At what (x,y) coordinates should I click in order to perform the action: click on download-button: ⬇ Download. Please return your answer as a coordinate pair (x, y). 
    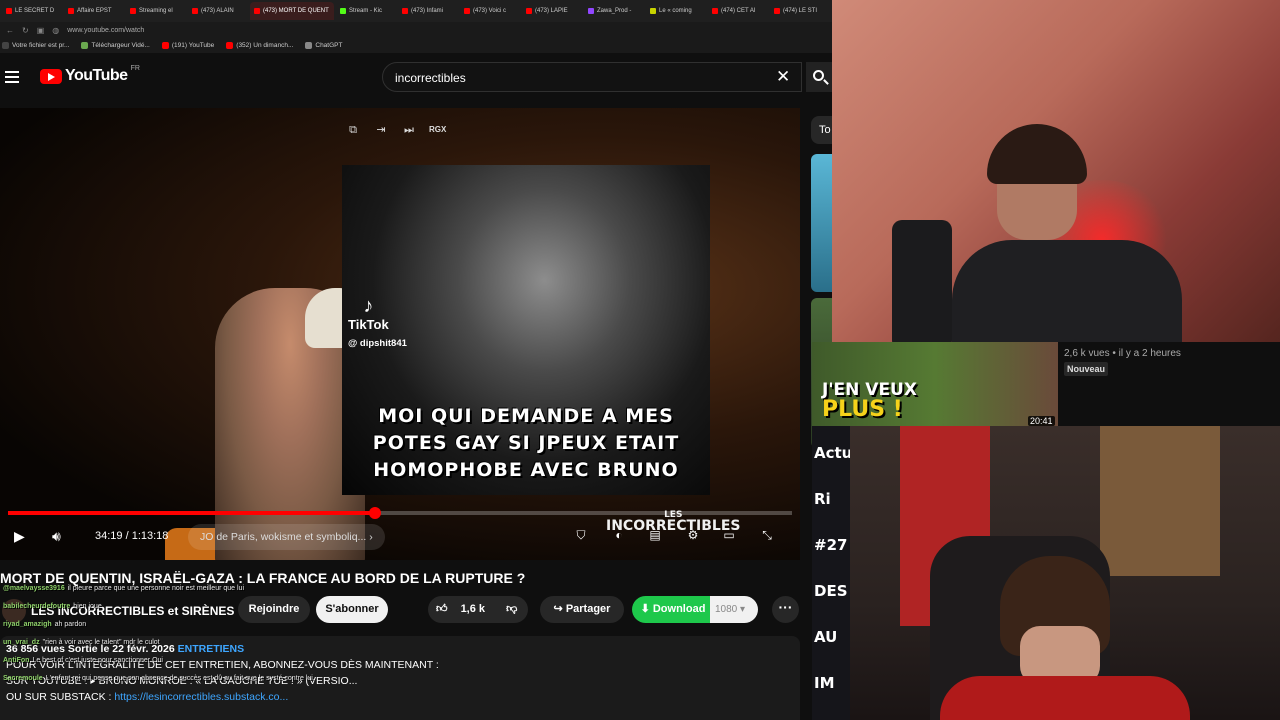
    Looking at the image, I should click on (673, 609).